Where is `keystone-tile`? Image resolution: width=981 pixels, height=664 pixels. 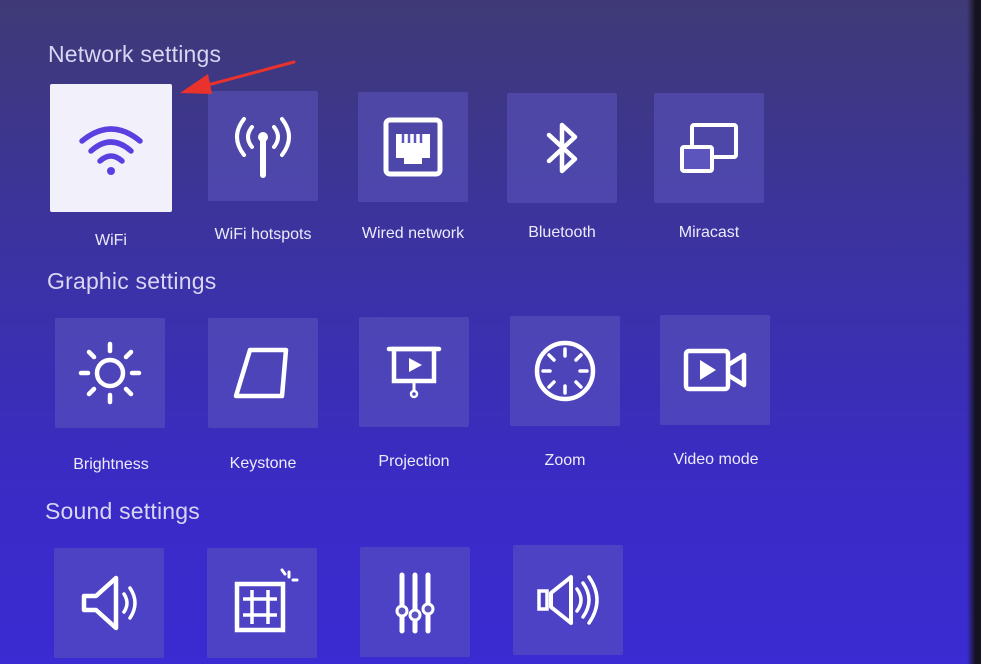 keystone-tile is located at coordinates (263, 373).